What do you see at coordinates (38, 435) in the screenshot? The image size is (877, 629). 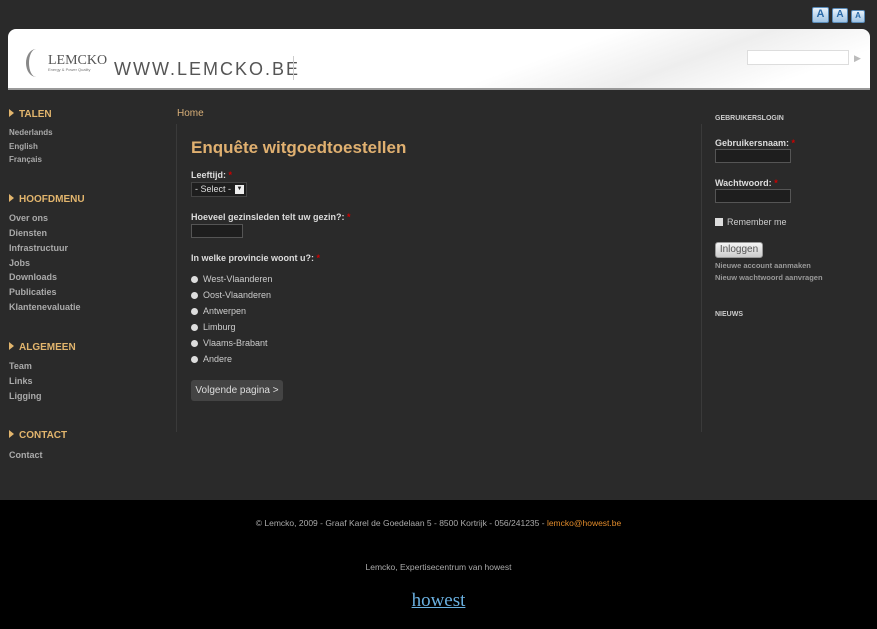 I see `sidebar-heading-contact: CONTACT` at bounding box center [38, 435].